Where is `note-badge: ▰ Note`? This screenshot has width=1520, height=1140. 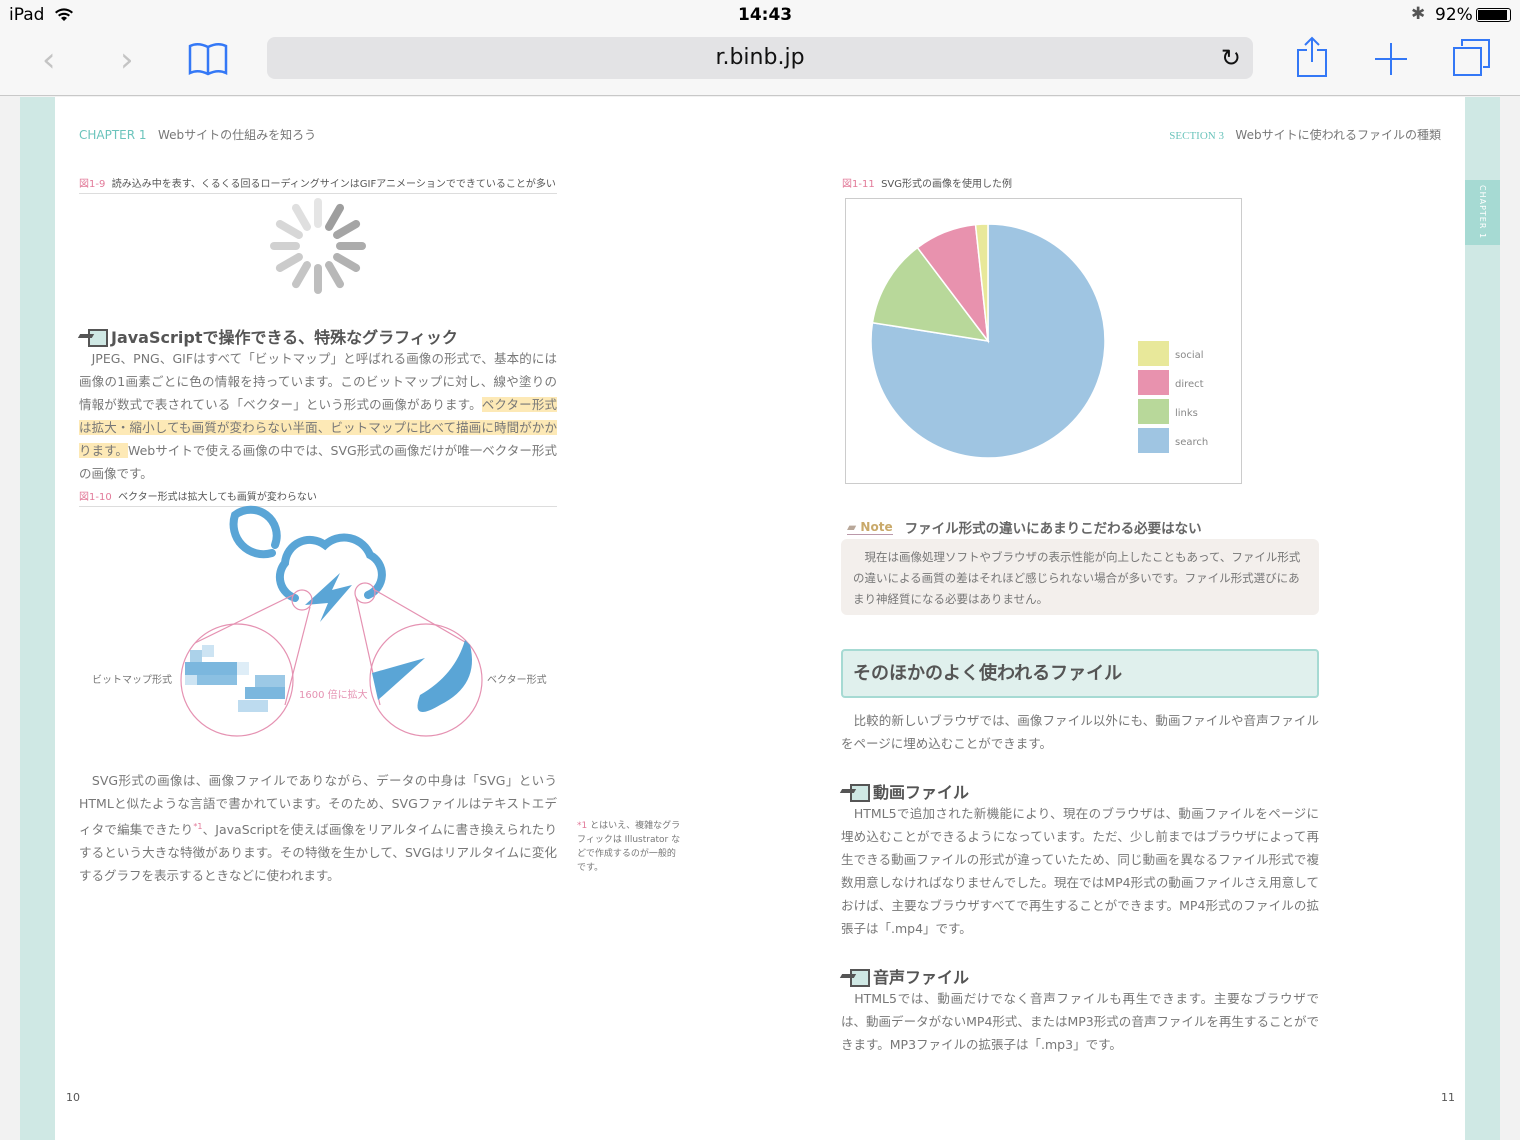 note-badge: ▰ Note is located at coordinates (870, 527).